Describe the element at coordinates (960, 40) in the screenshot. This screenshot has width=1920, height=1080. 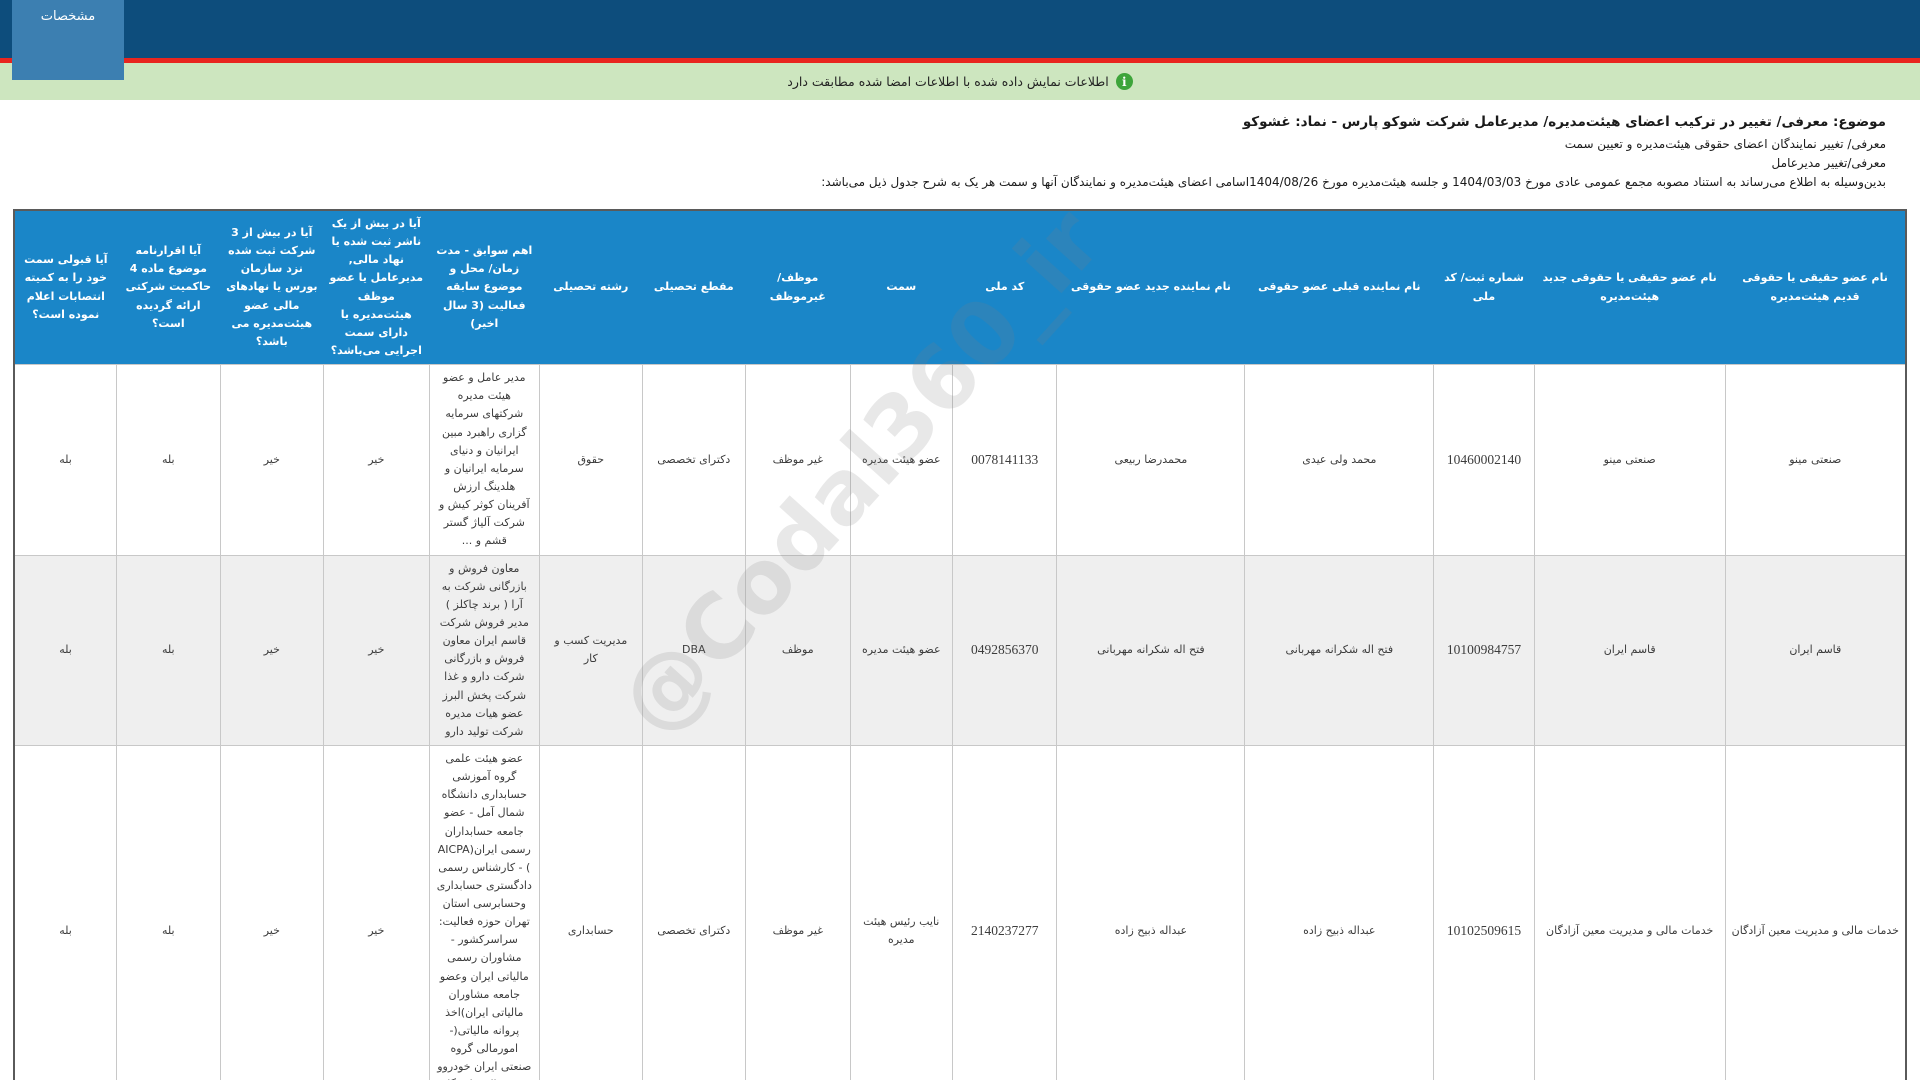
I see `top-header-bar: مشخصات` at that location.